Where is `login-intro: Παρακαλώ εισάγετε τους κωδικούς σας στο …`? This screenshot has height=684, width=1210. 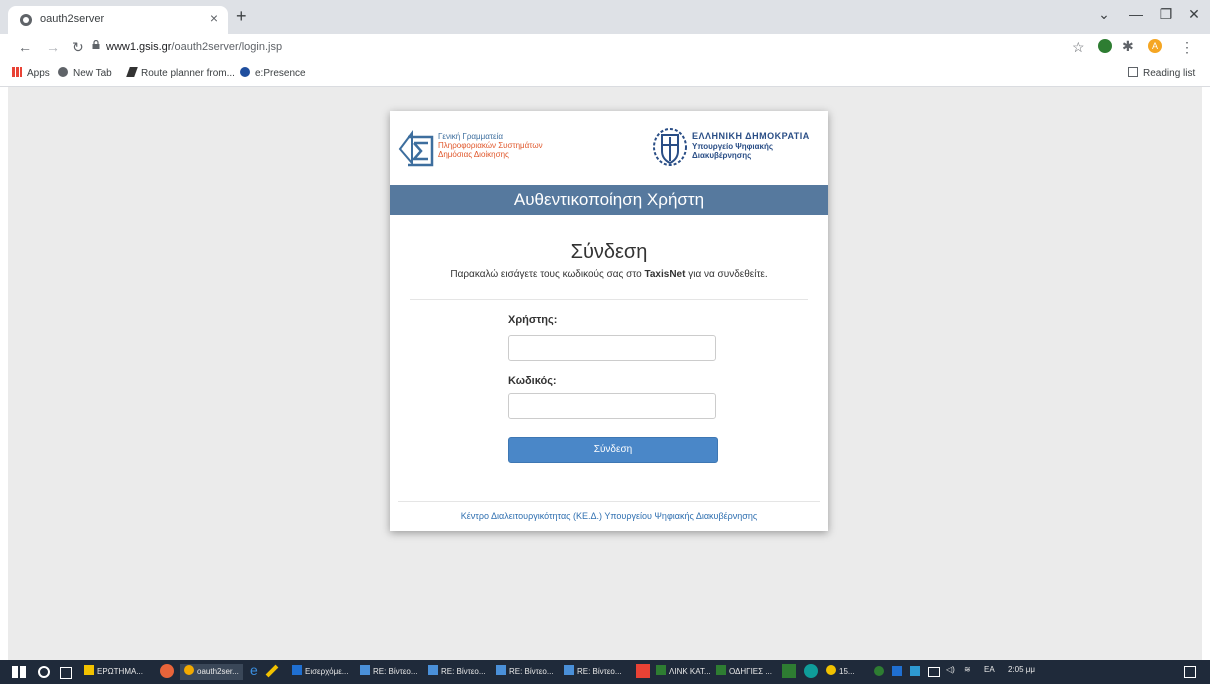 login-intro: Παρακαλώ εισάγετε τους κωδικούς σας στο … is located at coordinates (609, 274).